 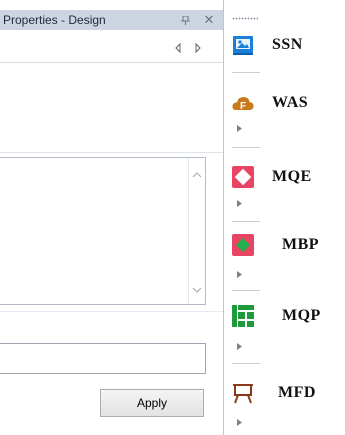 What do you see at coordinates (111, 48) in the screenshot?
I see `nav-row` at bounding box center [111, 48].